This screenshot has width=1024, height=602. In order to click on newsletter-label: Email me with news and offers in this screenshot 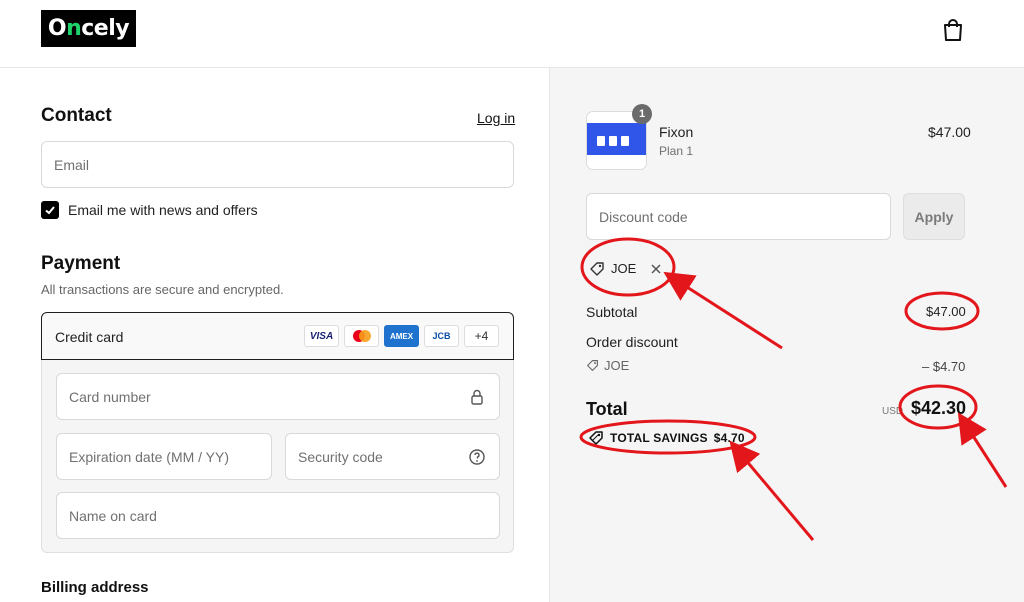, I will do `click(163, 210)`.